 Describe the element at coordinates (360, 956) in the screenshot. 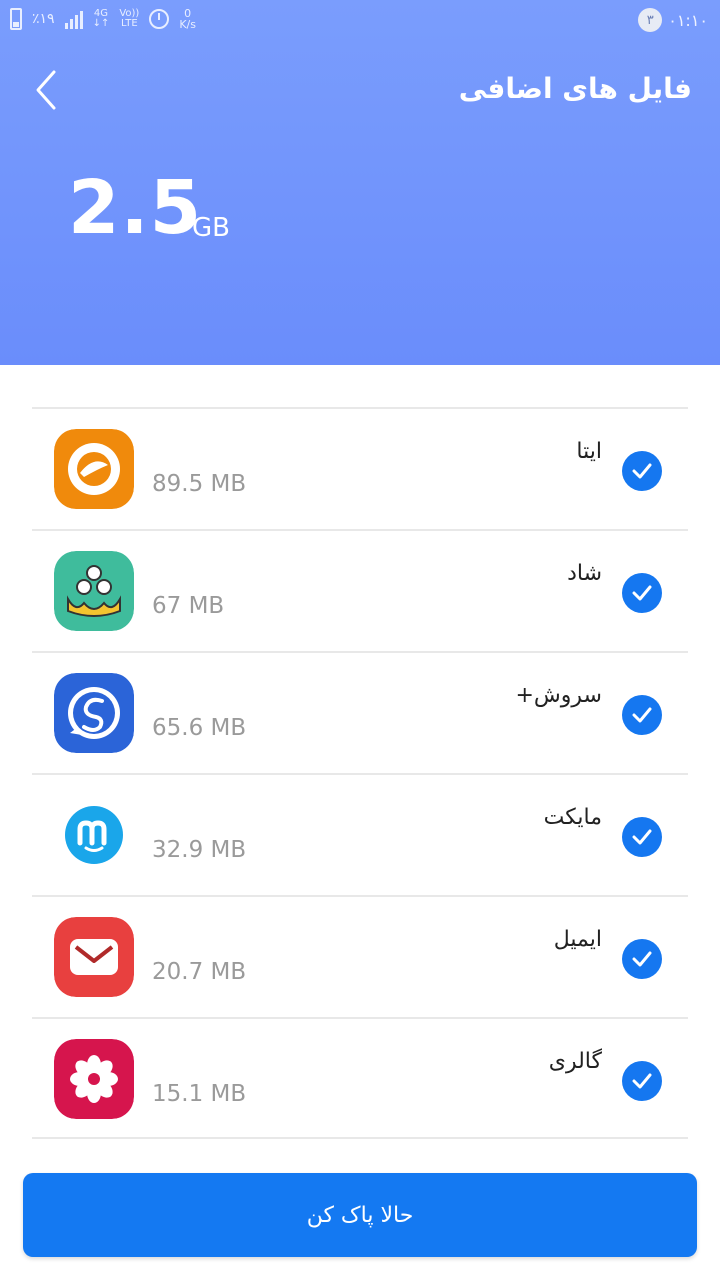

I see `list-item: 20.7 MB ایمیل` at that location.